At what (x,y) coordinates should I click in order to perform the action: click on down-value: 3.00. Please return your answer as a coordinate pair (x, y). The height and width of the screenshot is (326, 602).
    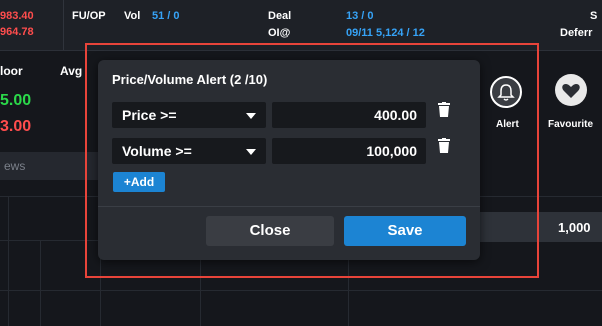
    Looking at the image, I should click on (16, 126).